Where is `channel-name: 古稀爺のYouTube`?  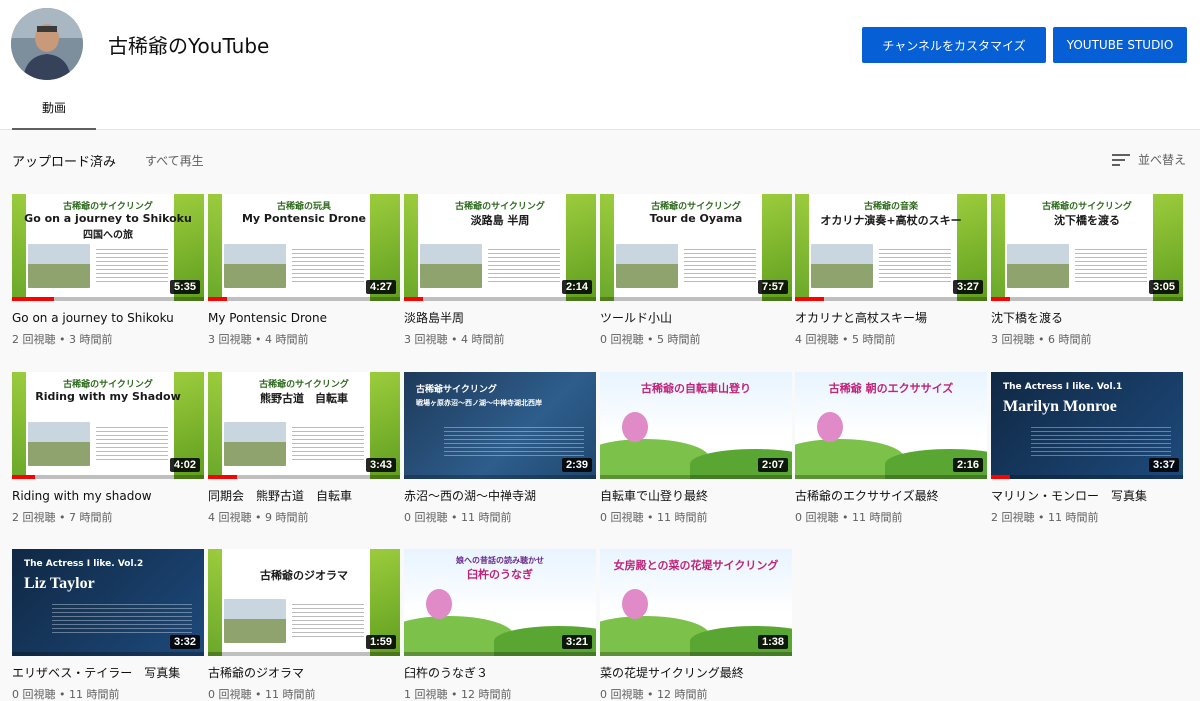 channel-name: 古稀爺のYouTube is located at coordinates (189, 46).